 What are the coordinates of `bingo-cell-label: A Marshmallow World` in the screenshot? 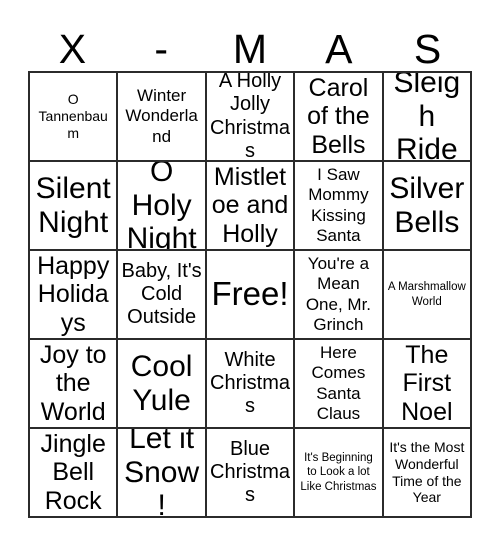 It's located at (426, 294).